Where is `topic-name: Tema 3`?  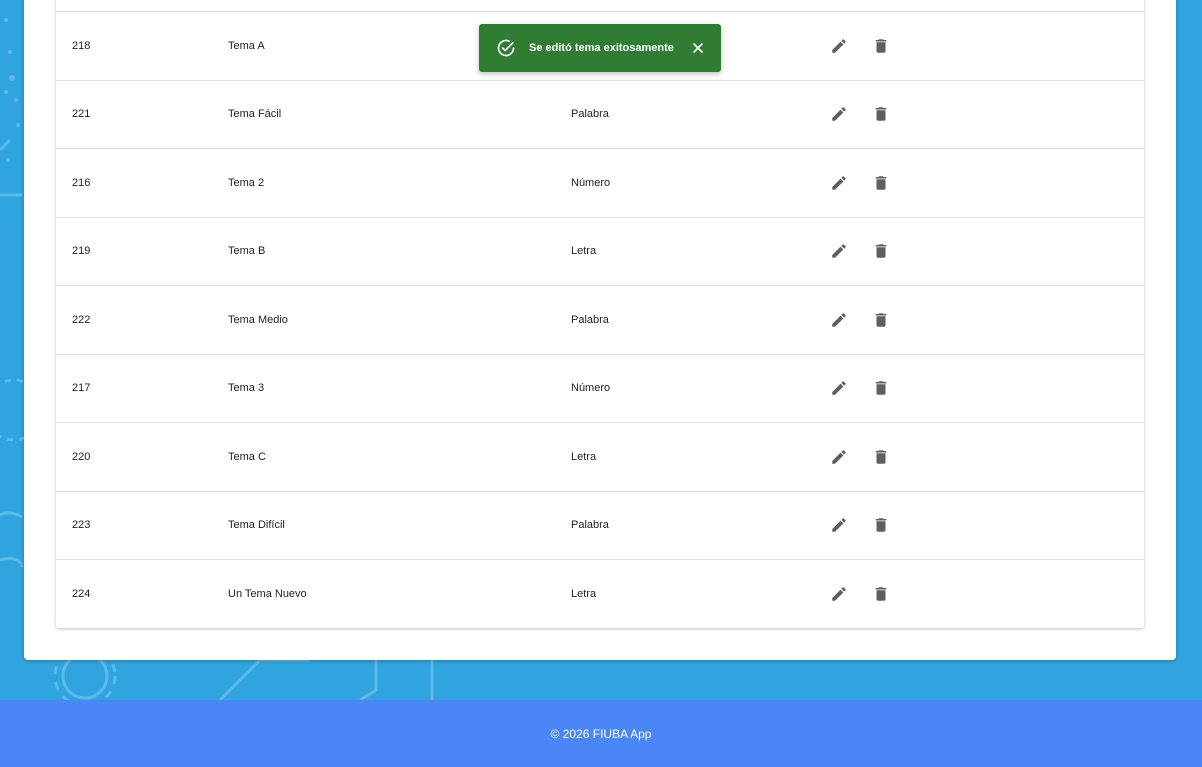
topic-name: Tema 3 is located at coordinates (246, 388).